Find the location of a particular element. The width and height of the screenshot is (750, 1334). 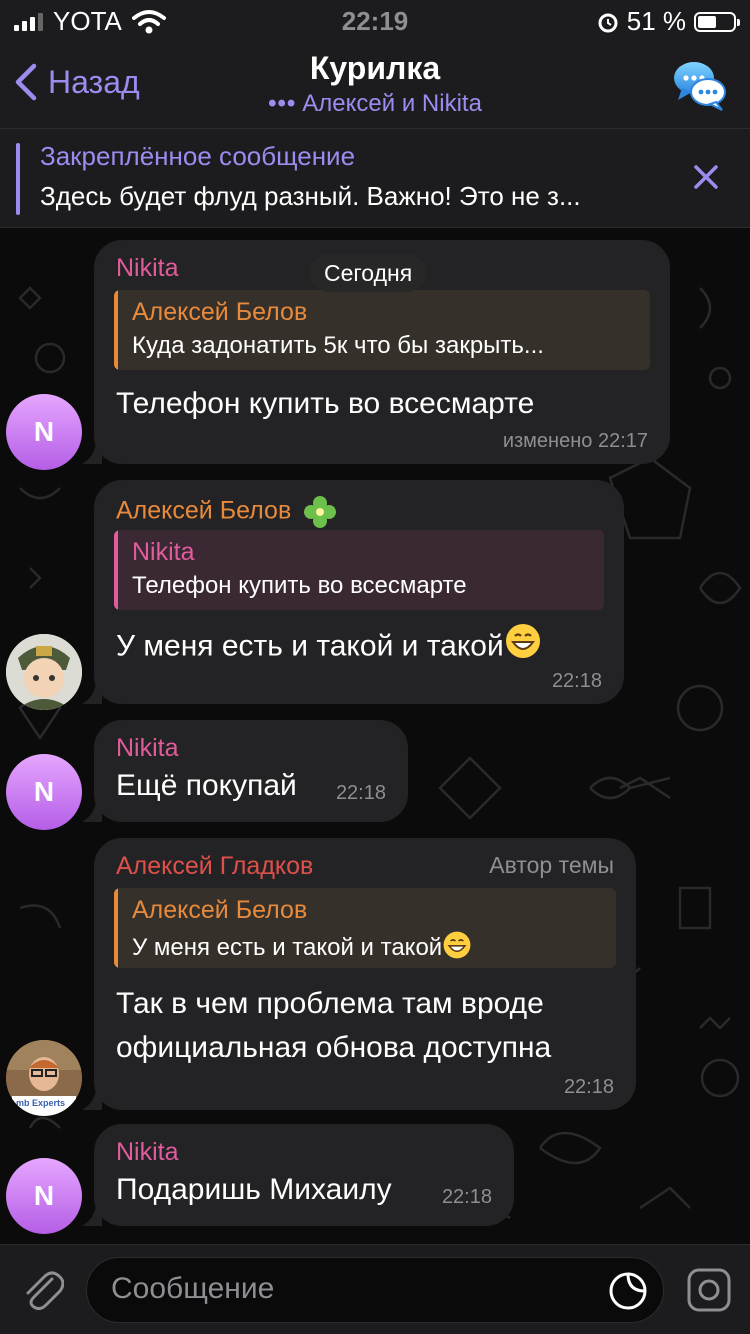

chat-title: Курилка is located at coordinates (375, 68).